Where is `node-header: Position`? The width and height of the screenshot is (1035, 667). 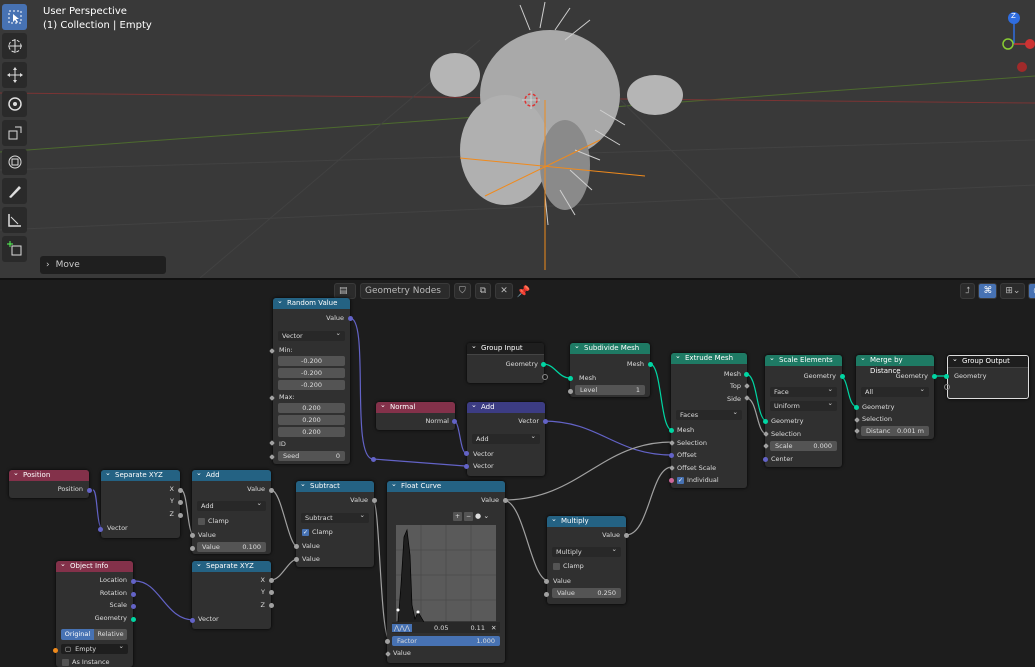 node-header: Position is located at coordinates (49, 475).